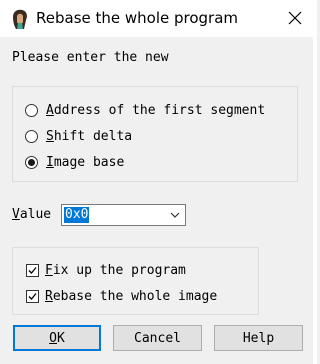 This screenshot has width=320, height=364. I want to click on close-icon, so click(295, 18).